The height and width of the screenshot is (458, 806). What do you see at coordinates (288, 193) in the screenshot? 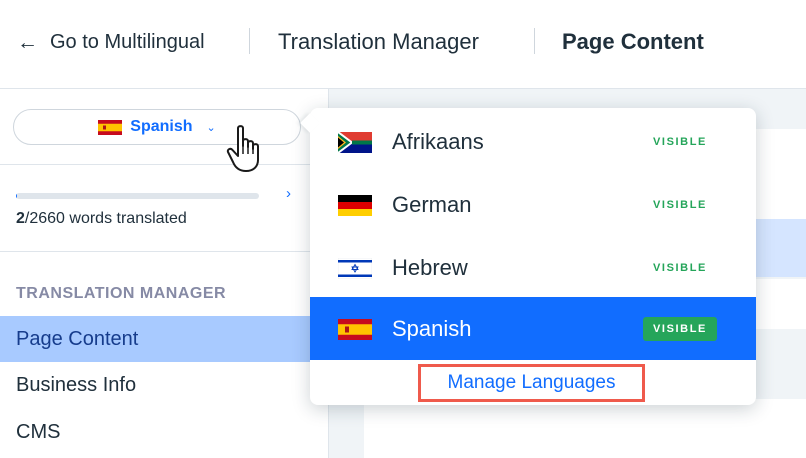
I see `chevron-right-icon: ›` at bounding box center [288, 193].